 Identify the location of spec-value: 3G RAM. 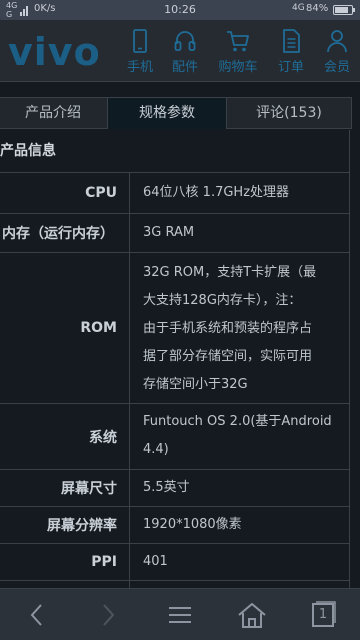
(243, 230).